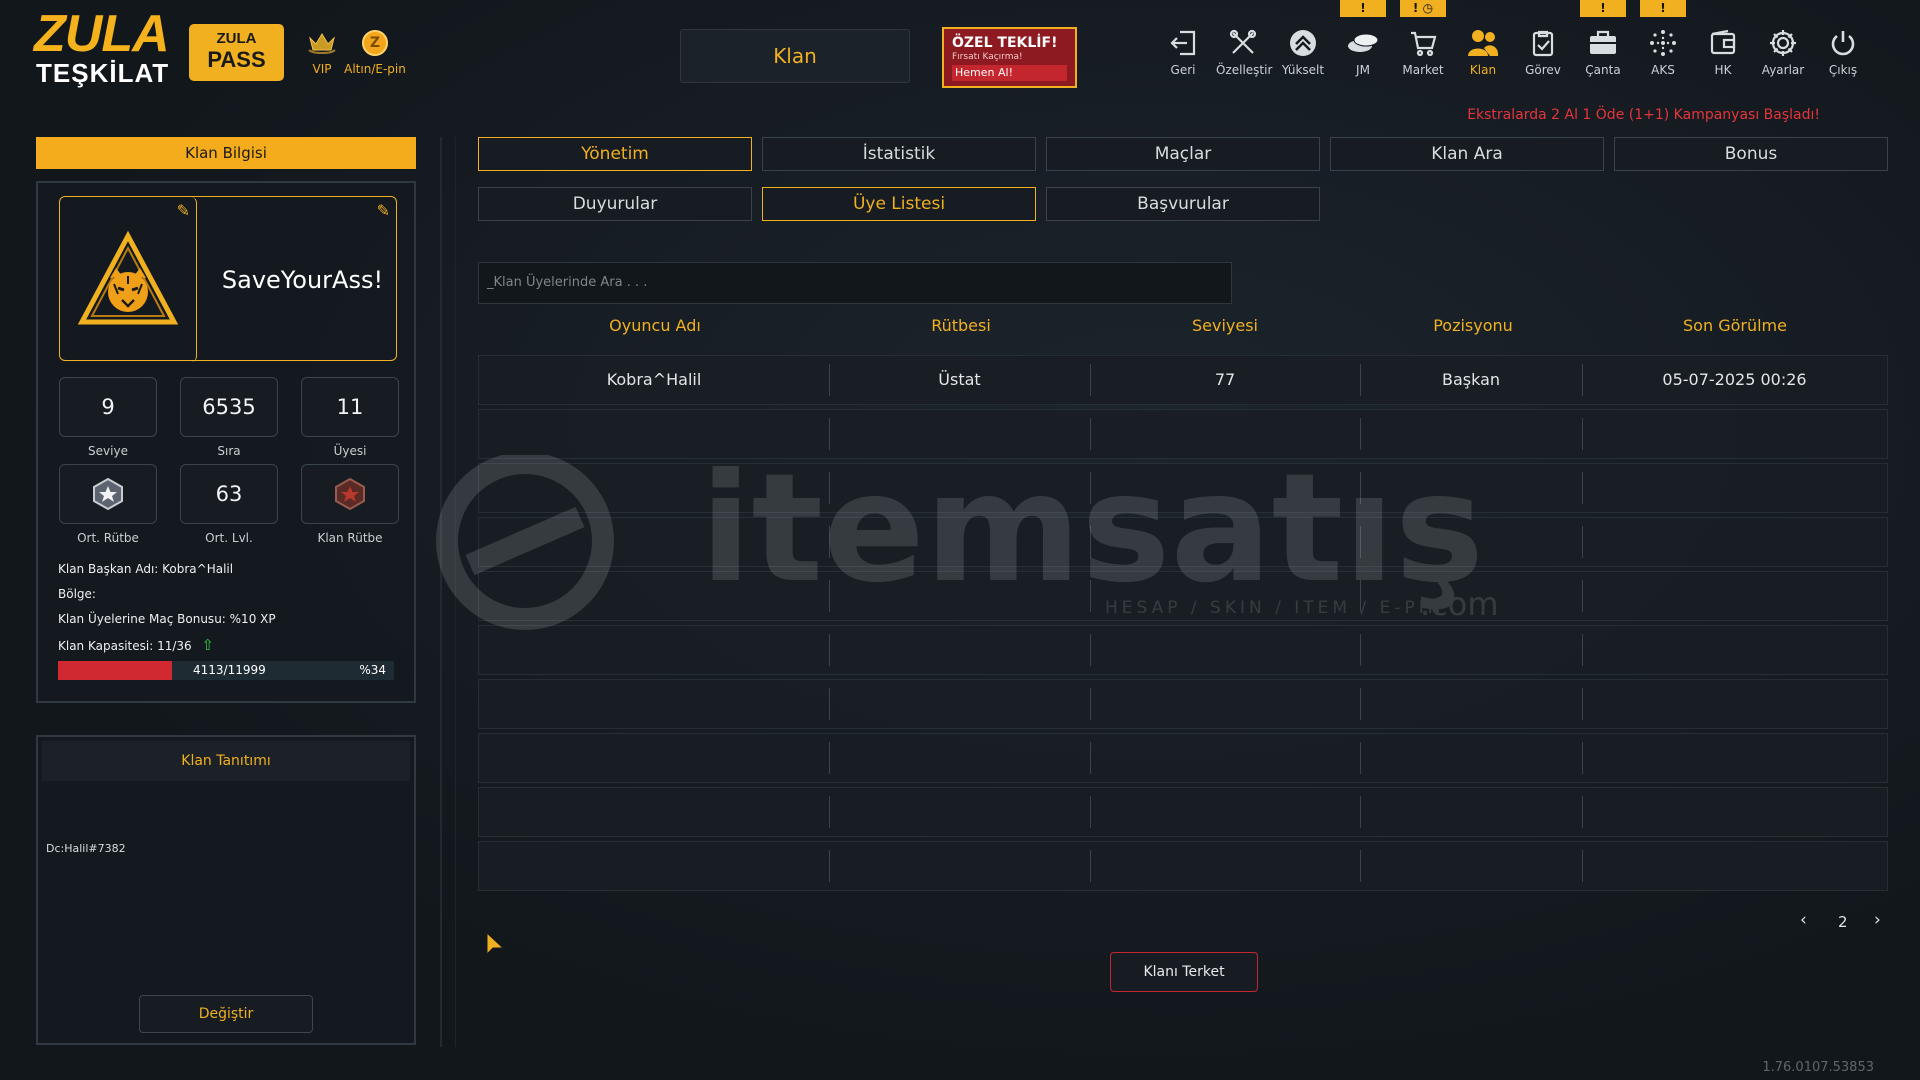 This screenshot has width=1920, height=1080. I want to click on nav-back: Geri, so click(1183, 51).